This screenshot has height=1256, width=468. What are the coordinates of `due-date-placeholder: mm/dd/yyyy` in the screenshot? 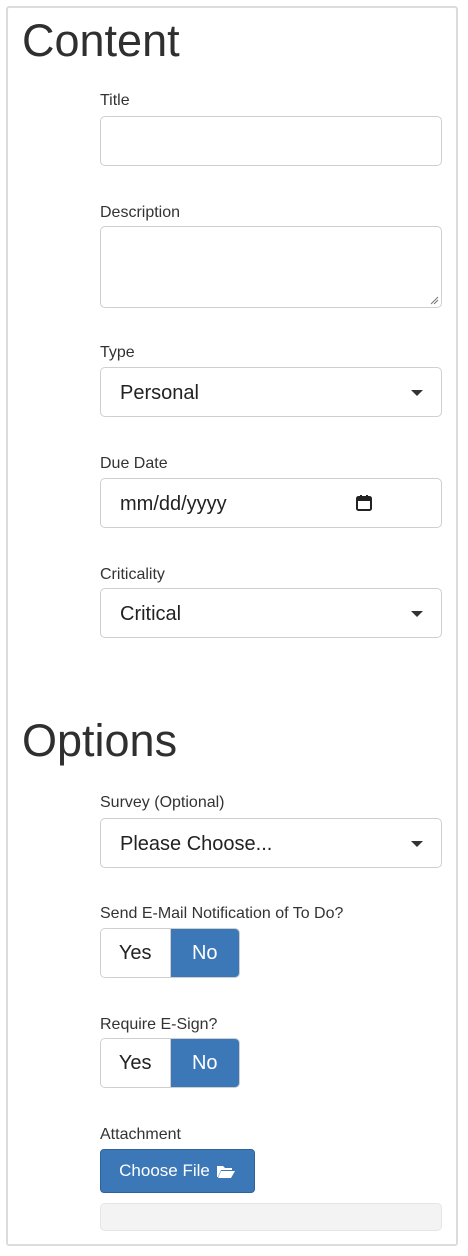 It's located at (173, 504).